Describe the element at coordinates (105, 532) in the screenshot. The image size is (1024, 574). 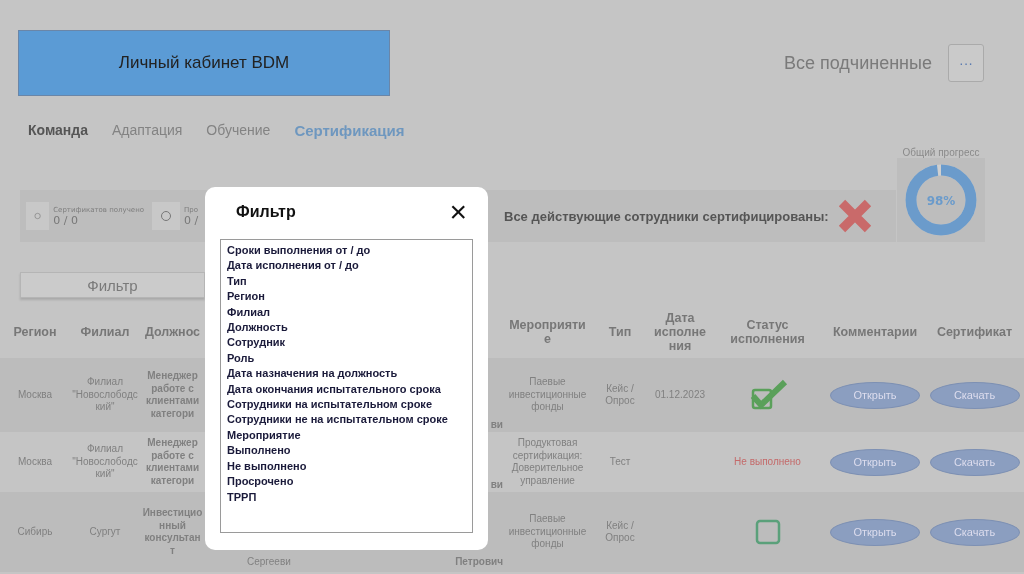
I see `table-cell: Сургут` at that location.